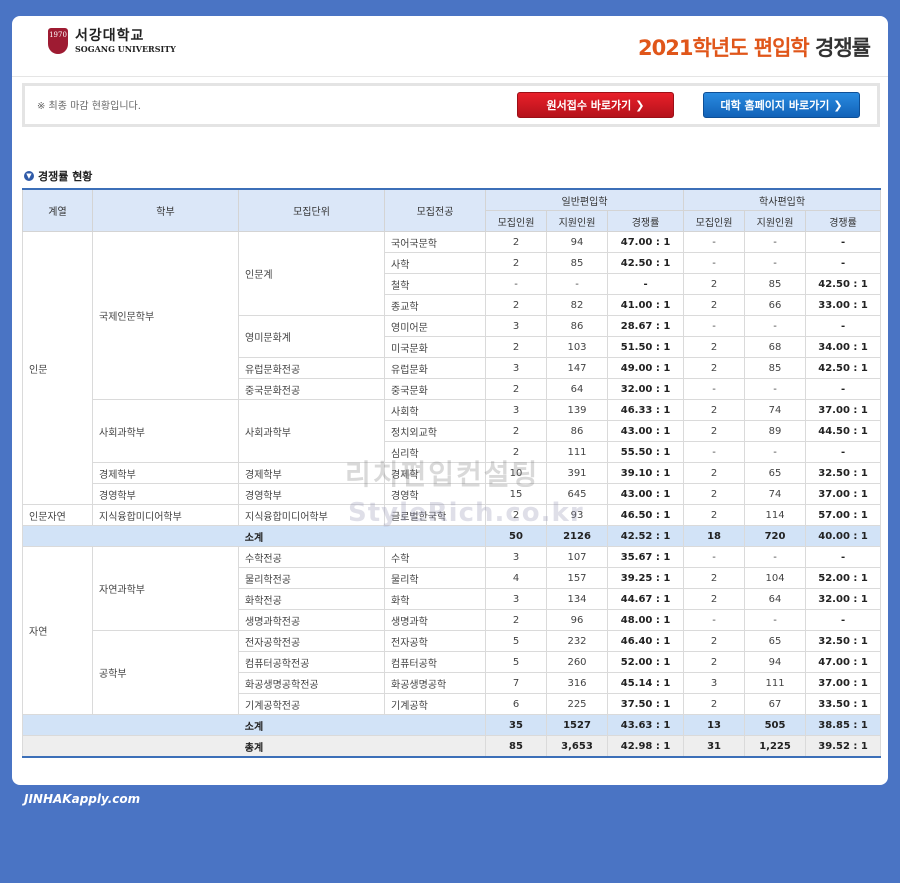 The image size is (900, 883). What do you see at coordinates (577, 242) in the screenshot?
I see `general-applicants: 94` at bounding box center [577, 242].